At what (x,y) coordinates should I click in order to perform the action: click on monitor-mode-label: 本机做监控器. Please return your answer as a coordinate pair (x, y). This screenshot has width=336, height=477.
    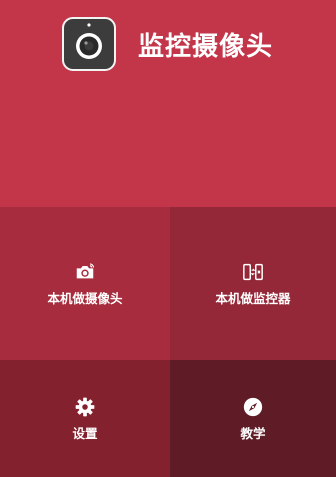
    Looking at the image, I should click on (253, 298).